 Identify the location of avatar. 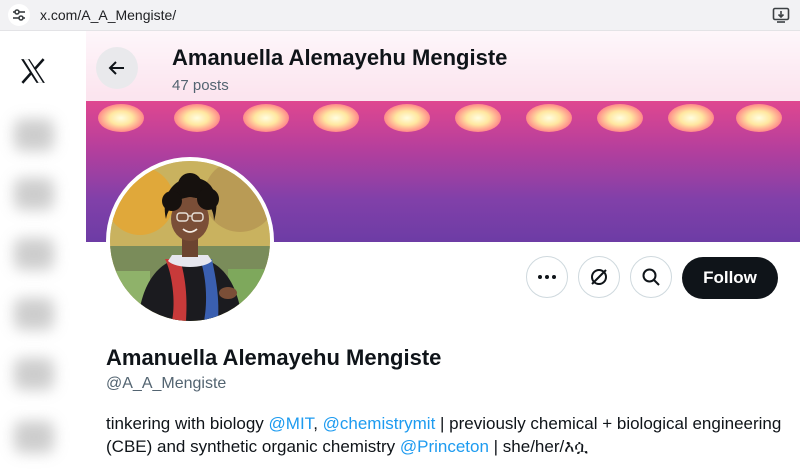
(190, 241).